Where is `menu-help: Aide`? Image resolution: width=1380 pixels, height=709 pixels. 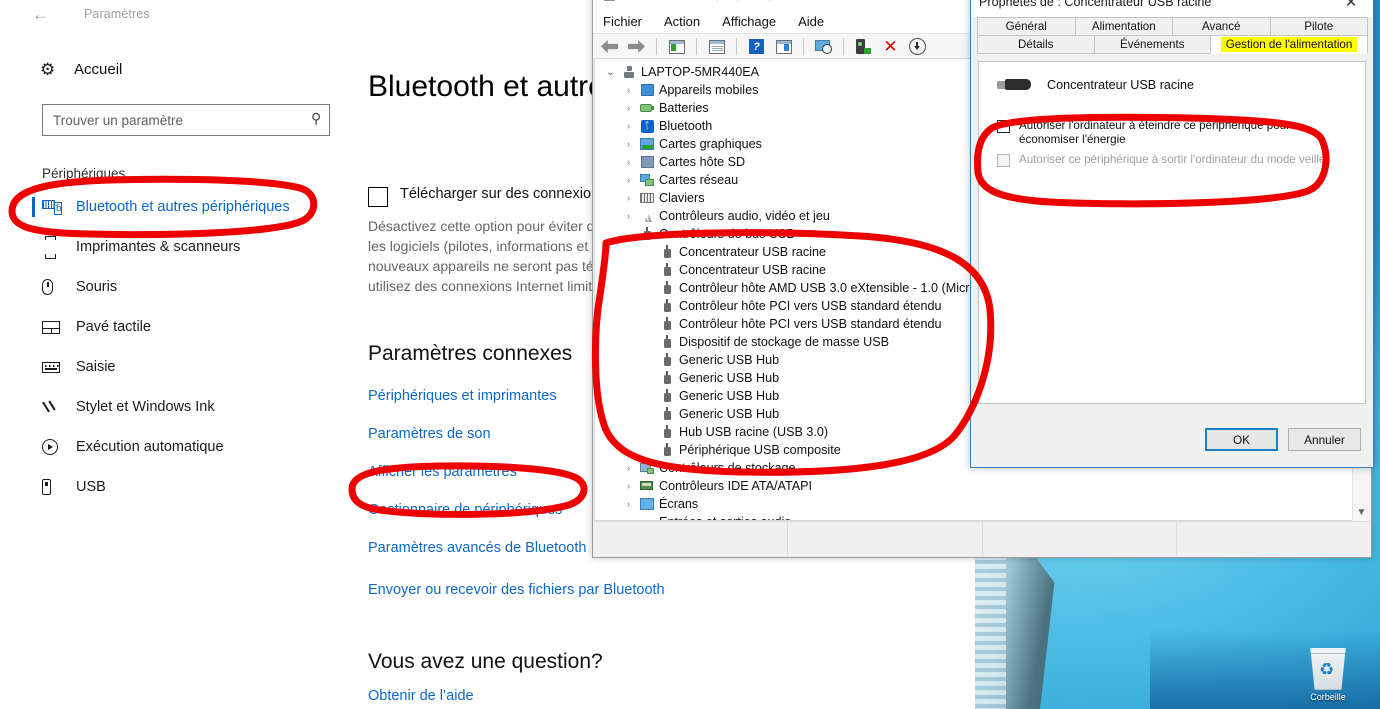
menu-help: Aide is located at coordinates (811, 21).